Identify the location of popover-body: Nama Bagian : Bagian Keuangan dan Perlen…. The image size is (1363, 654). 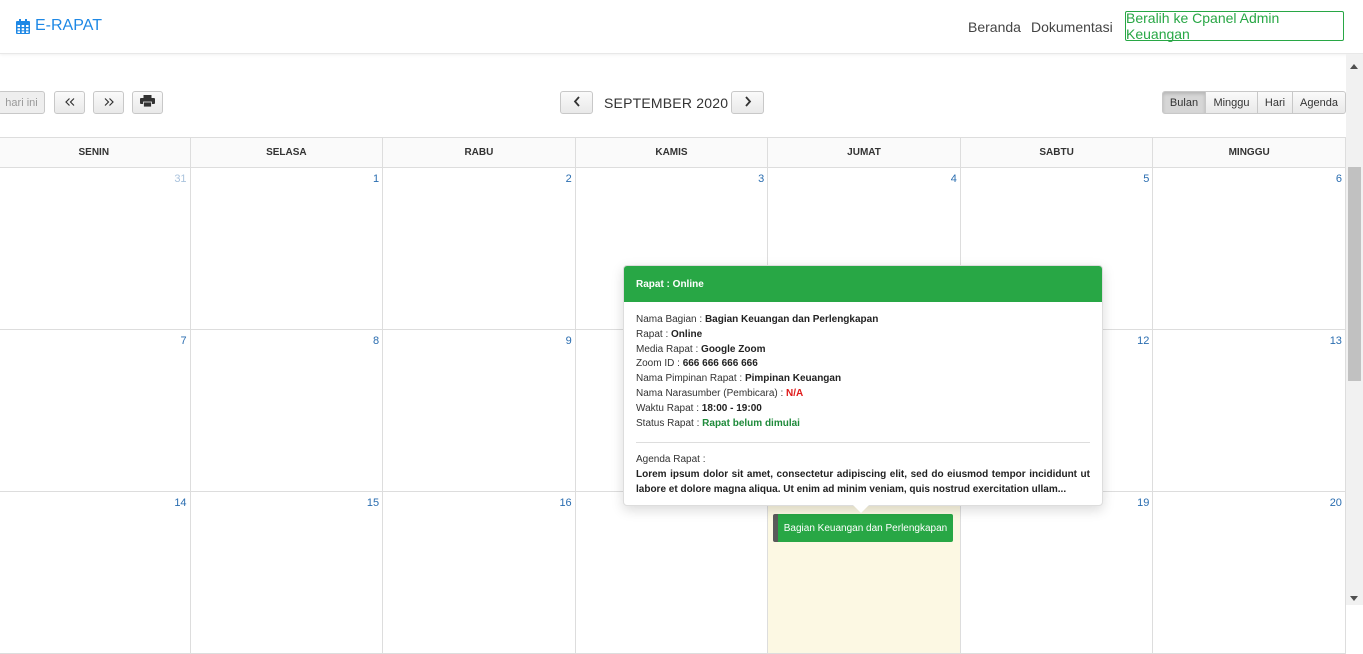
(863, 405).